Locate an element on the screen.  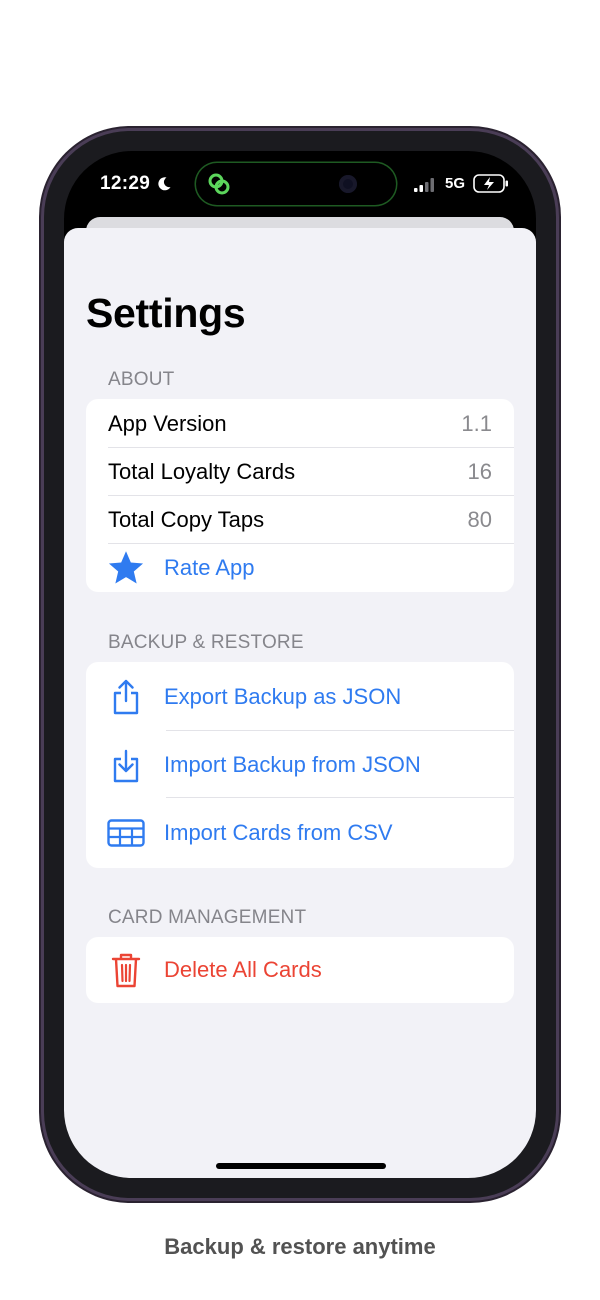
app-version-label: App Version is located at coordinates (167, 423).